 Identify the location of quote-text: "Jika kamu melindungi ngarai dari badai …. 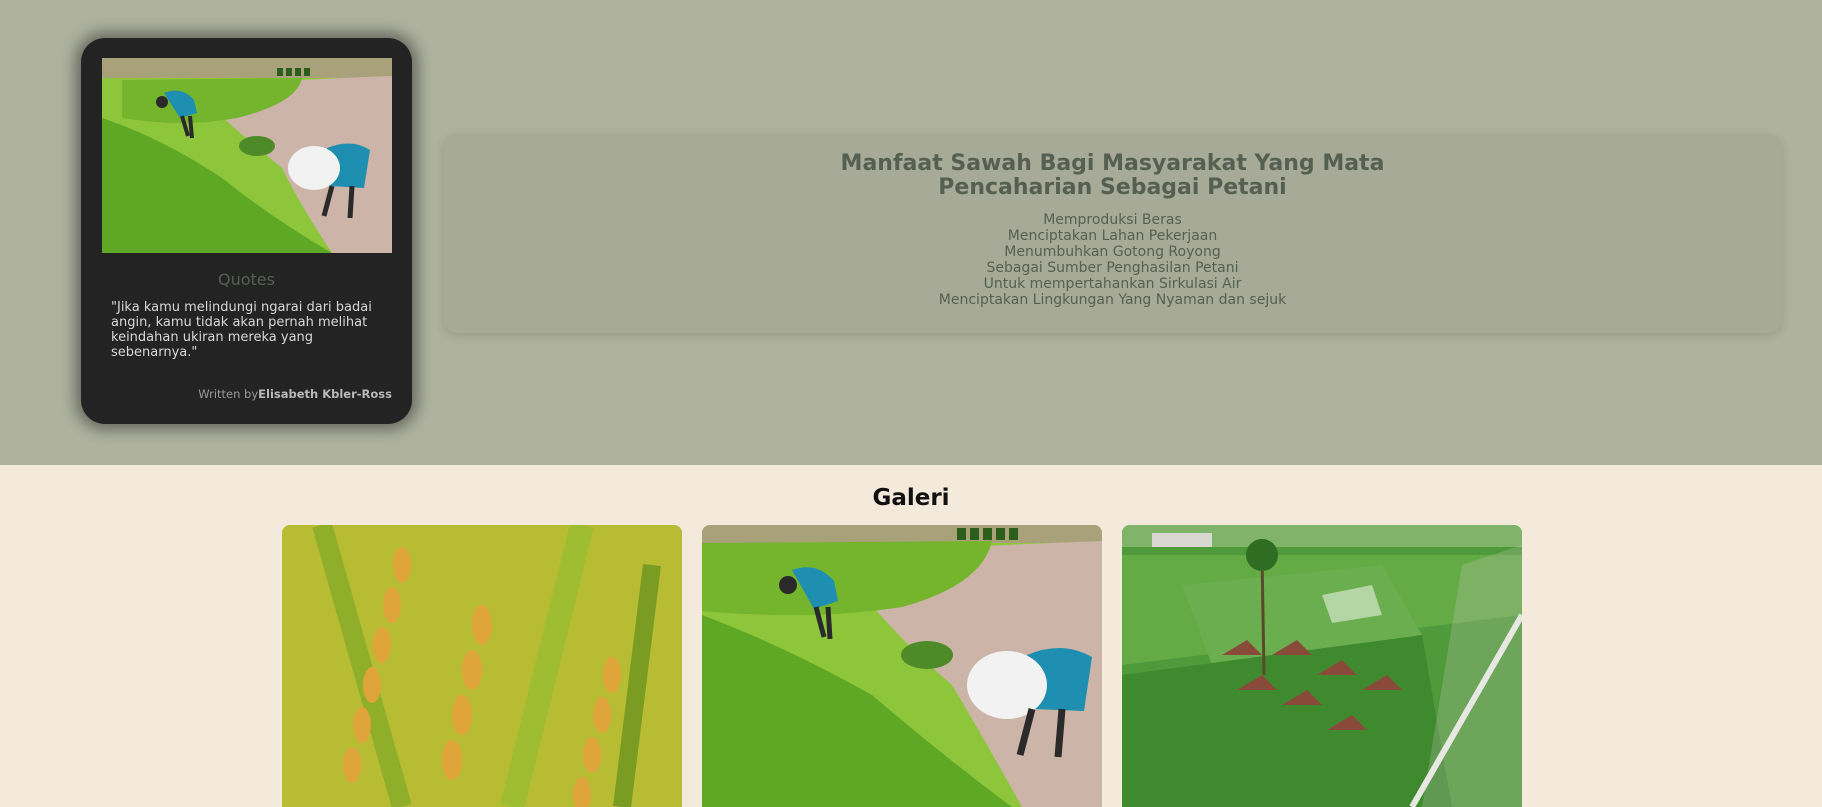
(241, 330).